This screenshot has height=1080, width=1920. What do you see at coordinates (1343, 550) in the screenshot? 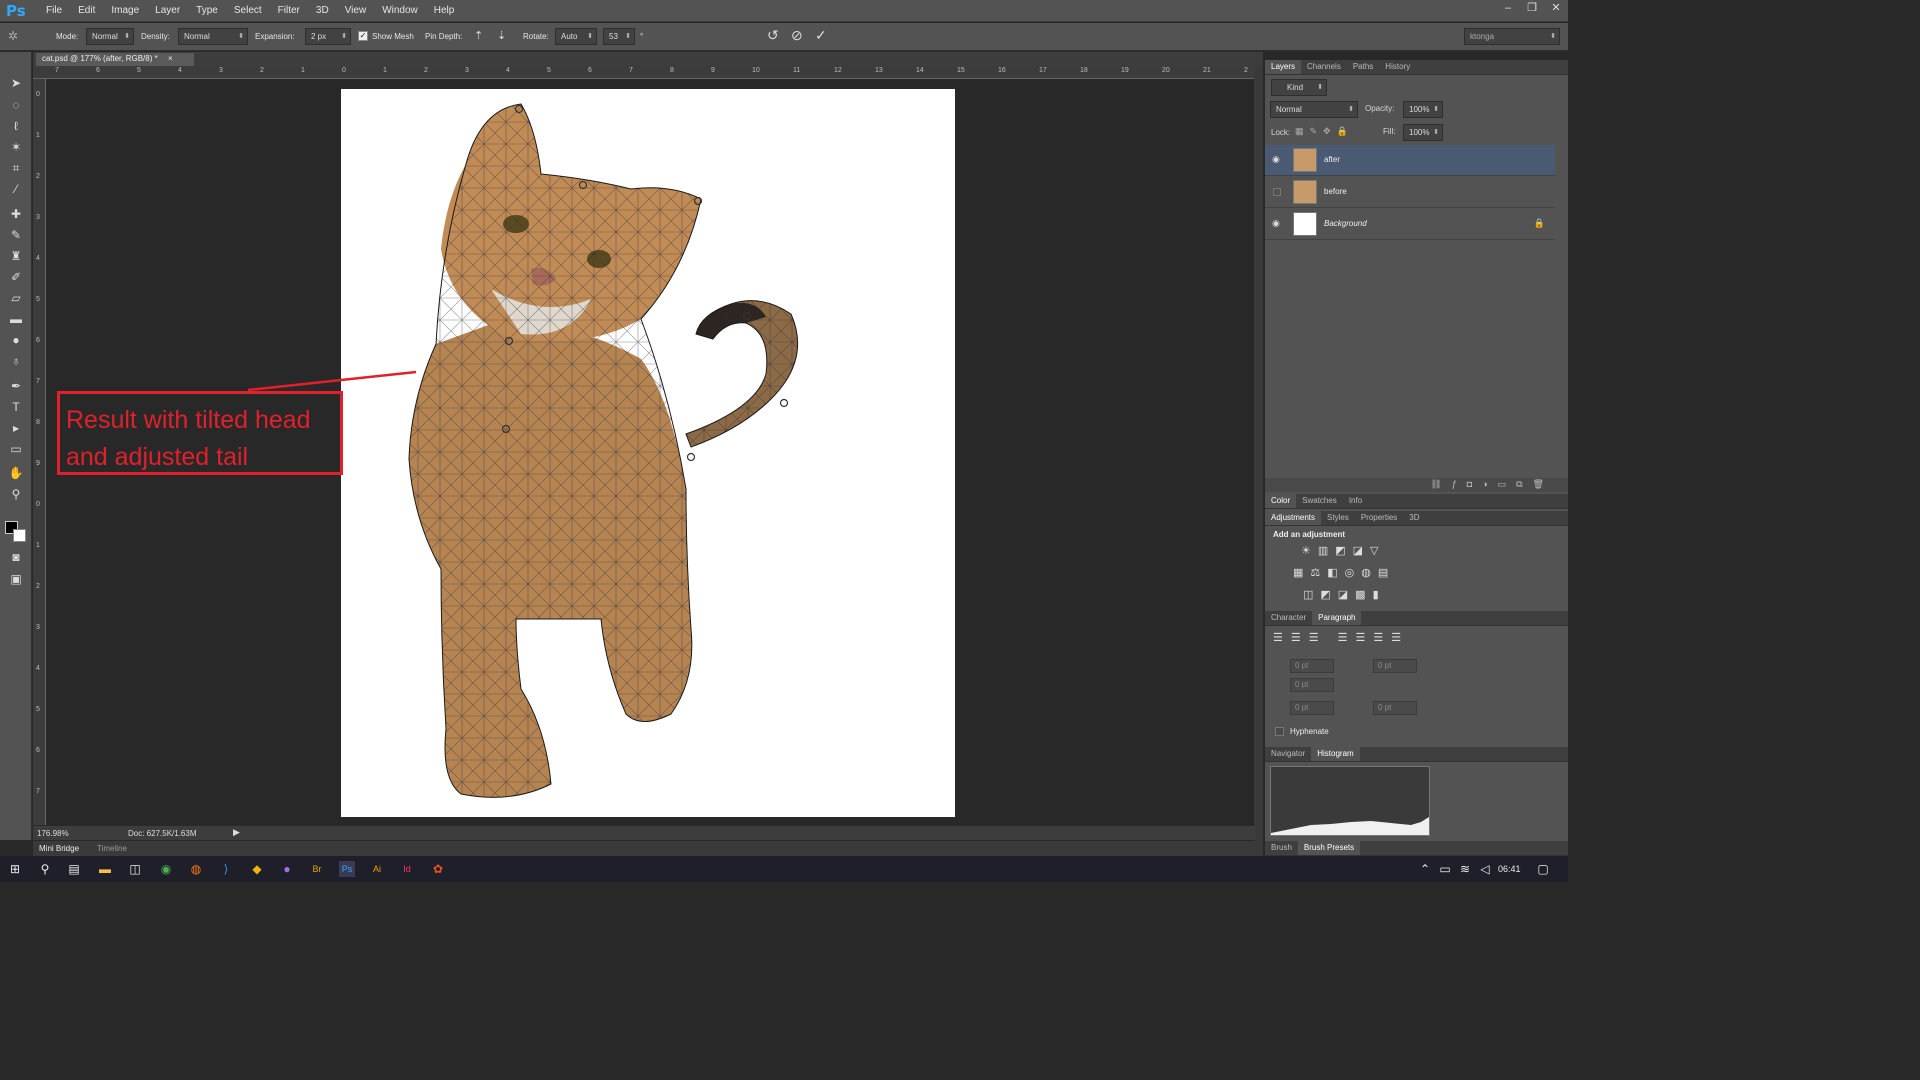
I see `adjustment-icons-row-1: ☀▥◩◪▽` at bounding box center [1343, 550].